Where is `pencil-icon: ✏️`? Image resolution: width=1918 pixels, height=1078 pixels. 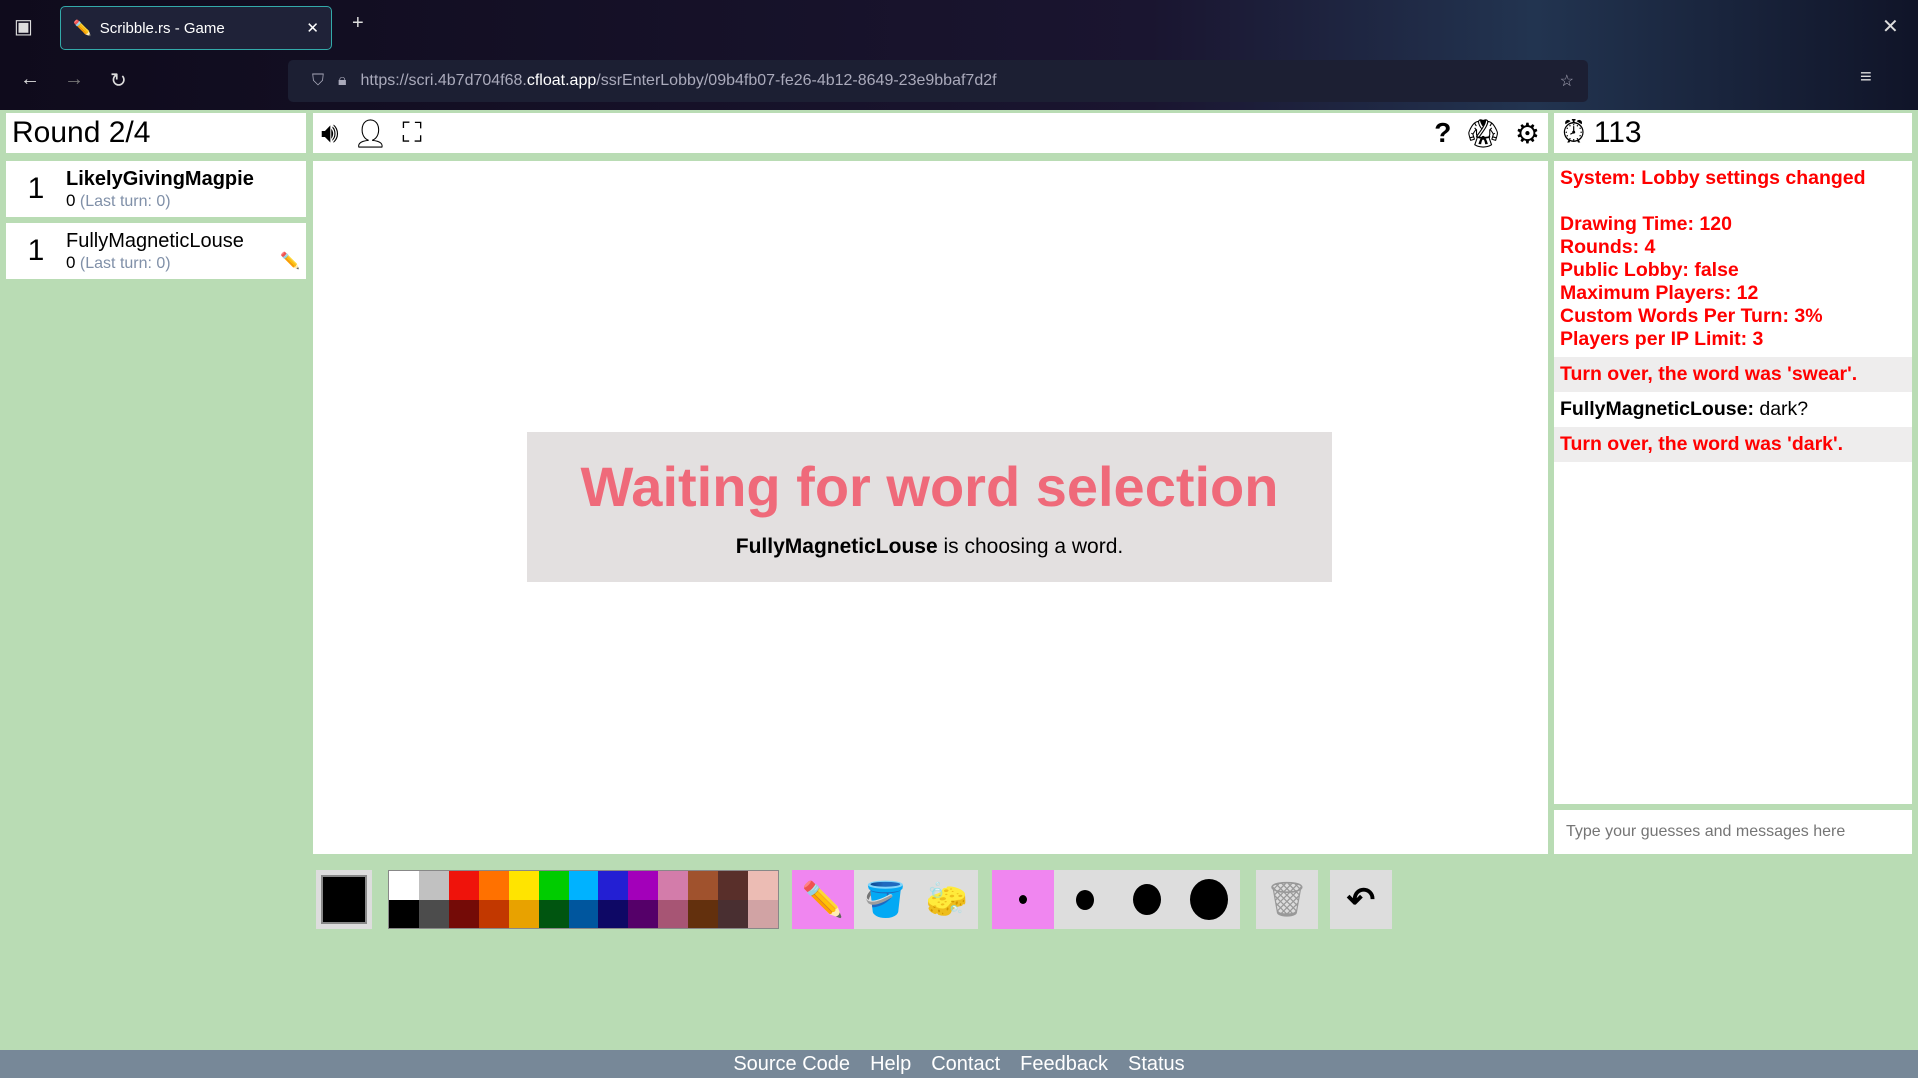 pencil-icon: ✏️ is located at coordinates (82, 28).